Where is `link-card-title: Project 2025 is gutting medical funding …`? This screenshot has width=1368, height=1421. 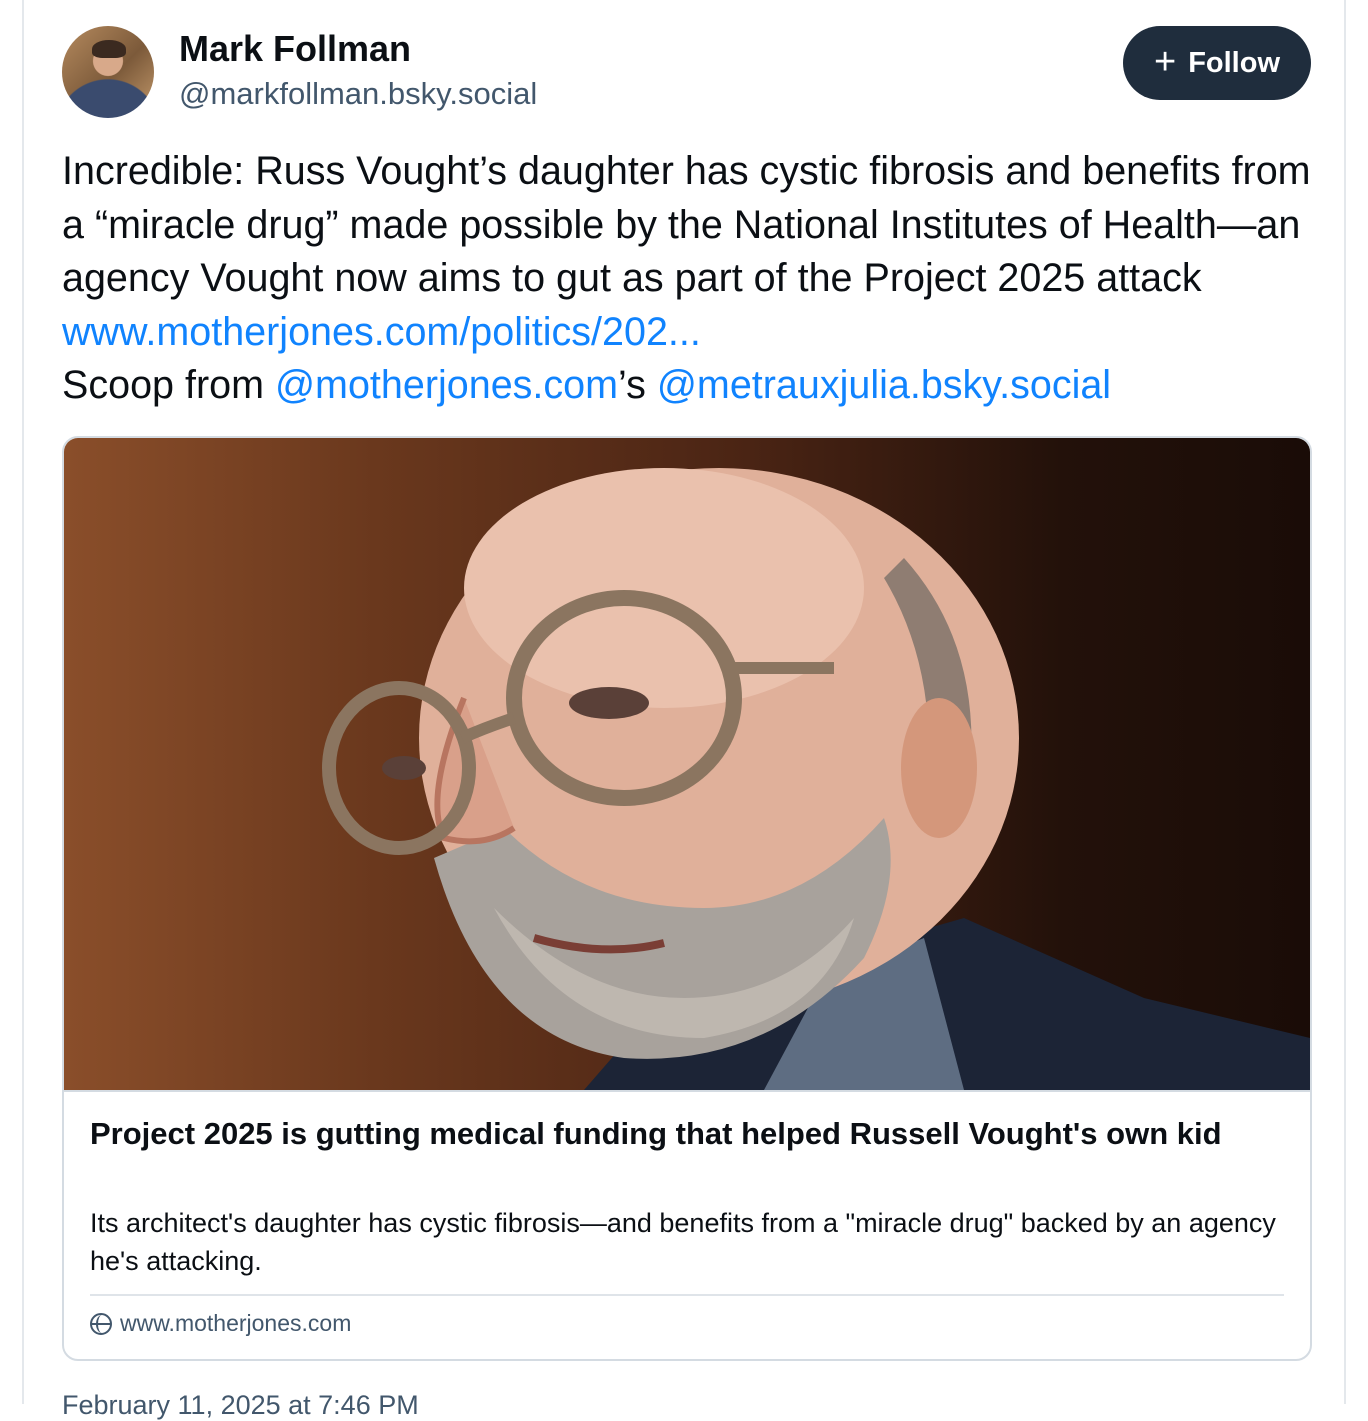
link-card-title: Project 2025 is gutting medical funding … is located at coordinates (685, 1133).